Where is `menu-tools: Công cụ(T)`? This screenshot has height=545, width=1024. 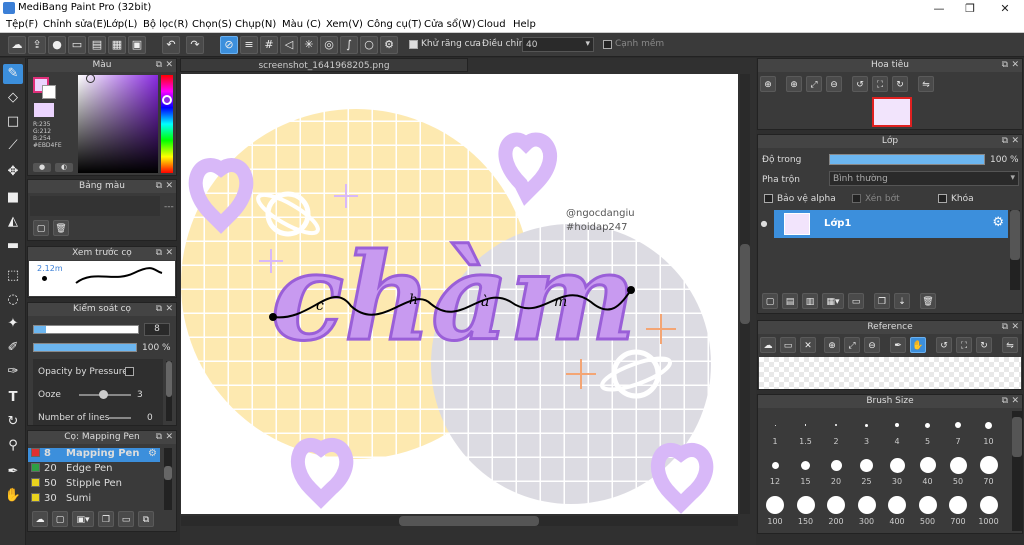
menu-tools: Công cụ(T) is located at coordinates (394, 24).